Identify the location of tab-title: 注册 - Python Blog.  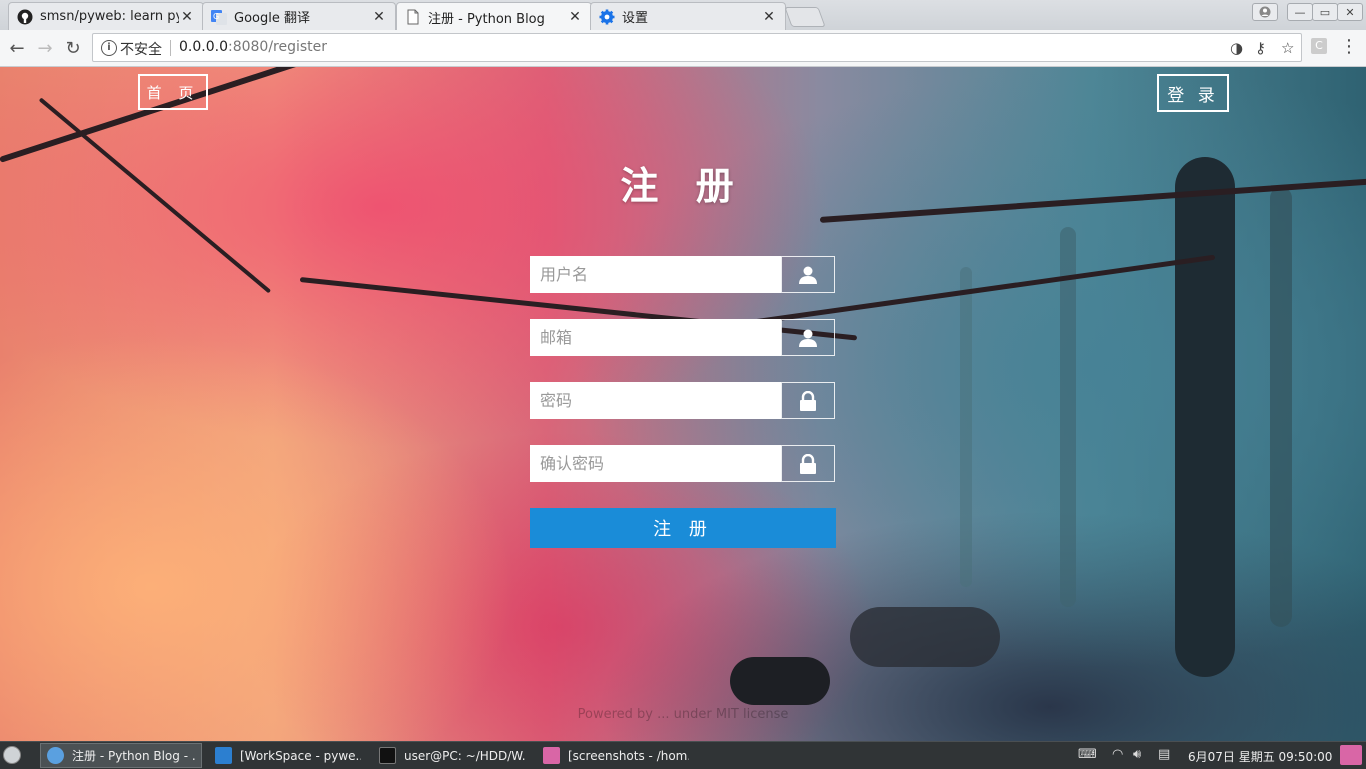
(486, 19).